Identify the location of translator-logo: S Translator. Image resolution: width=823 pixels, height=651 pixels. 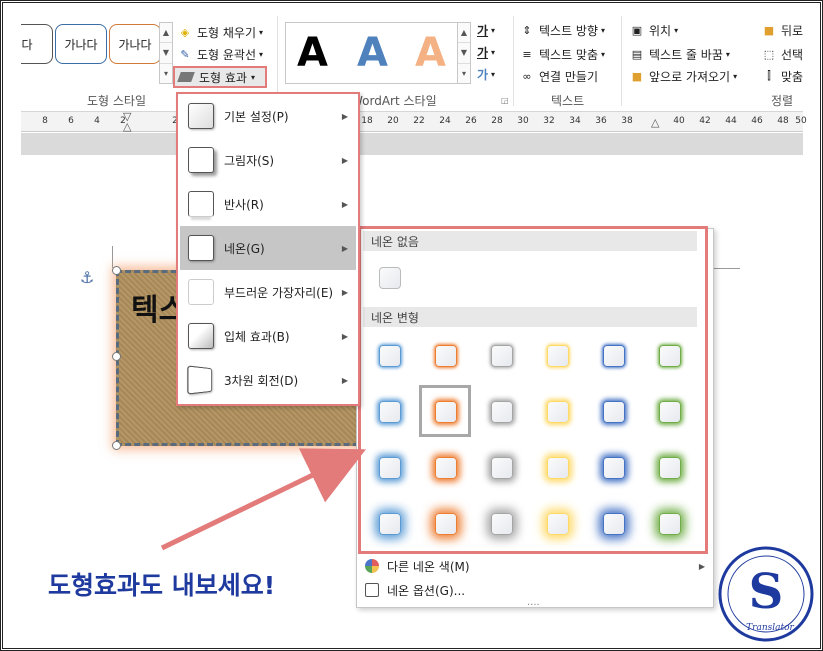
(766, 594).